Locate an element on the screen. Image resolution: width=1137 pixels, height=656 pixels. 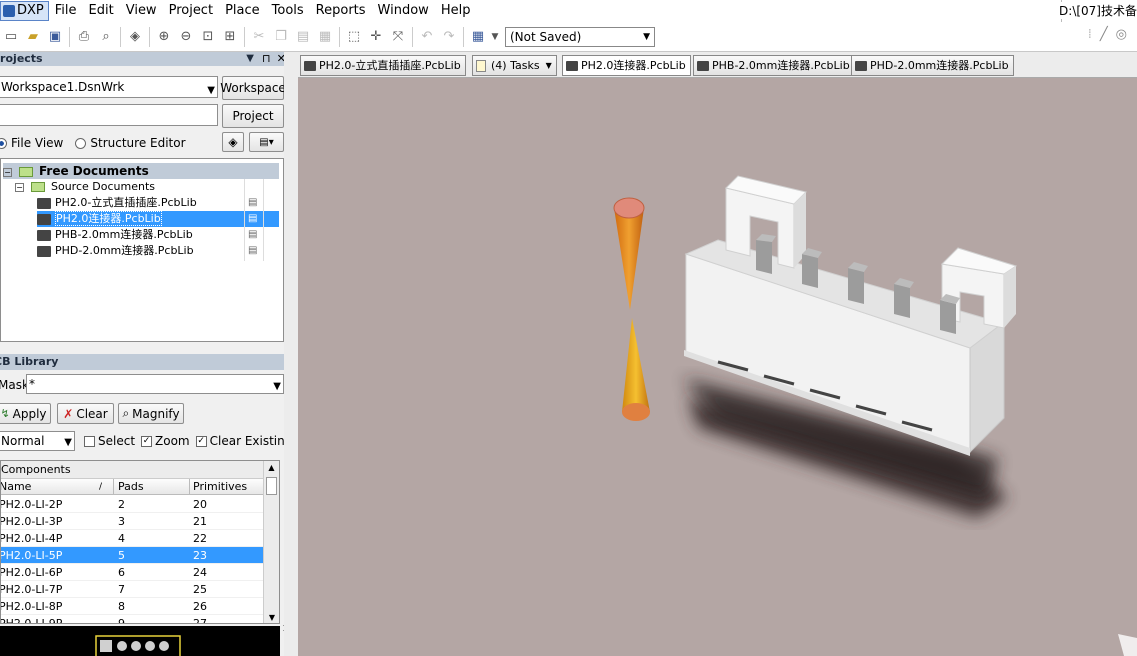
column-header-name: Name is located at coordinates (16, 487).